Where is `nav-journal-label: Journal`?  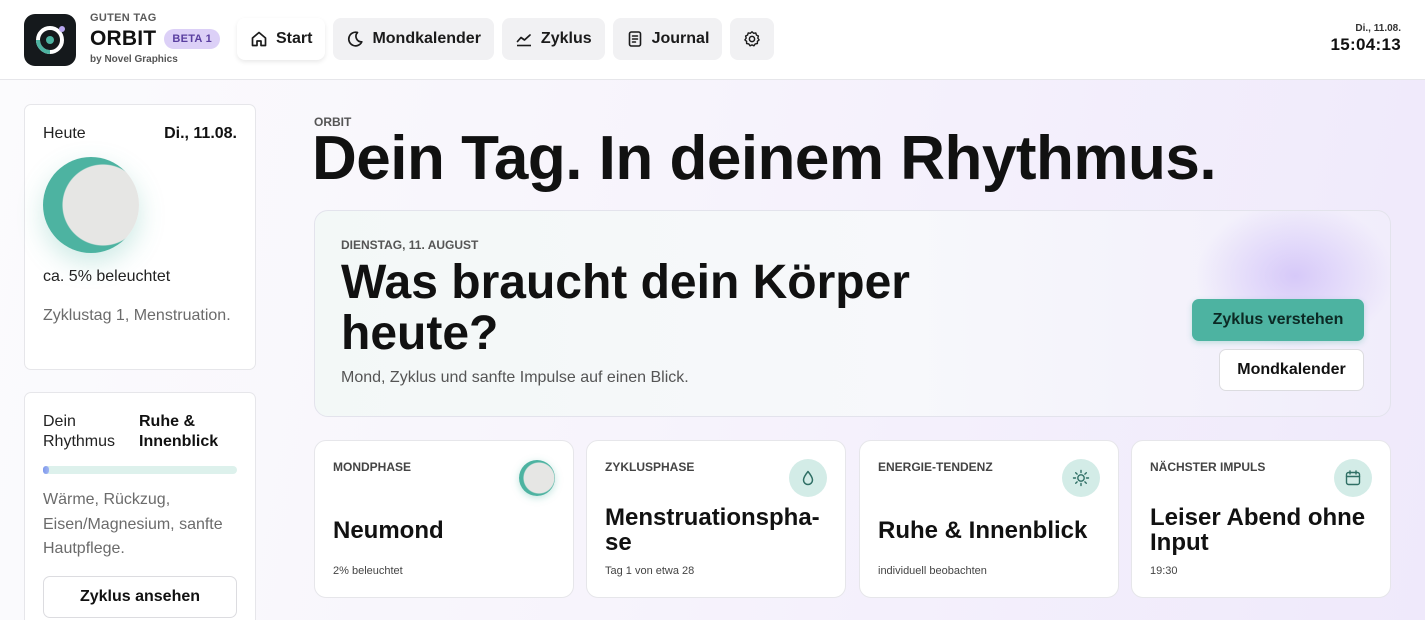
nav-journal-label: Journal is located at coordinates (680, 38).